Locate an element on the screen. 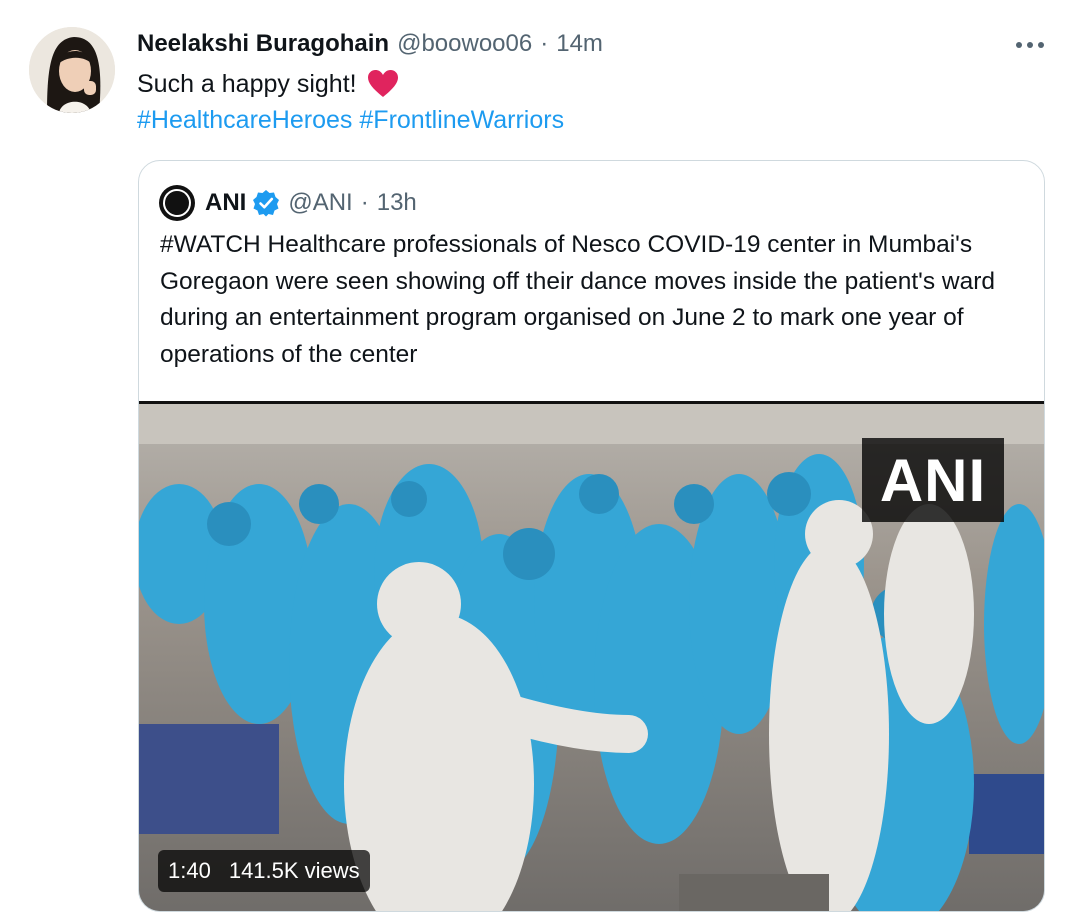  display-name: Neelakshi Buragohain is located at coordinates (263, 44).